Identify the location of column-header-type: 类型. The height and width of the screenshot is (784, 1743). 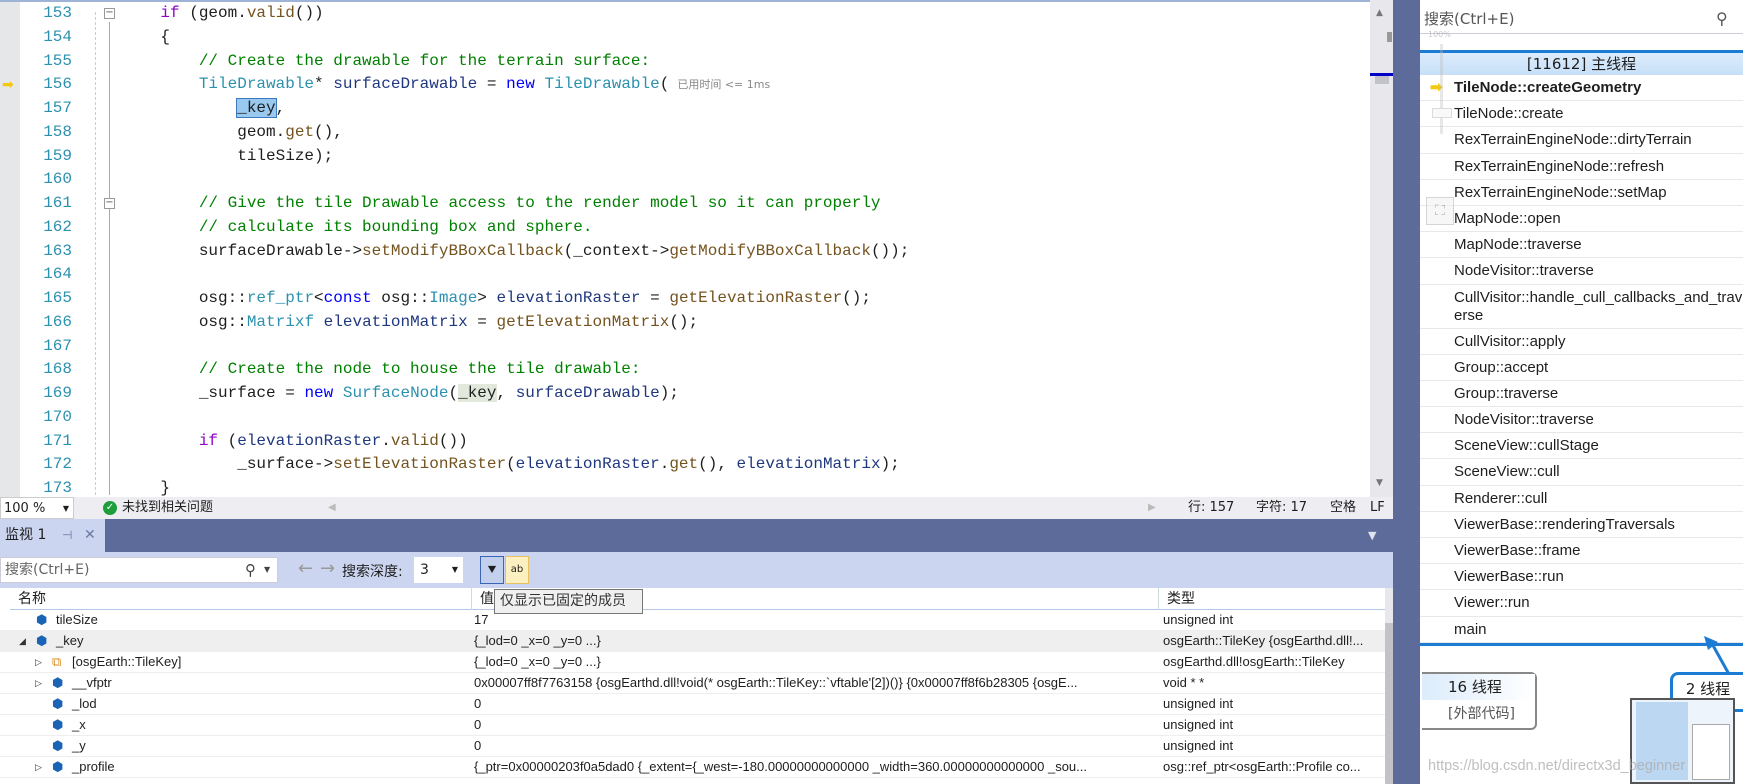
(1272, 599).